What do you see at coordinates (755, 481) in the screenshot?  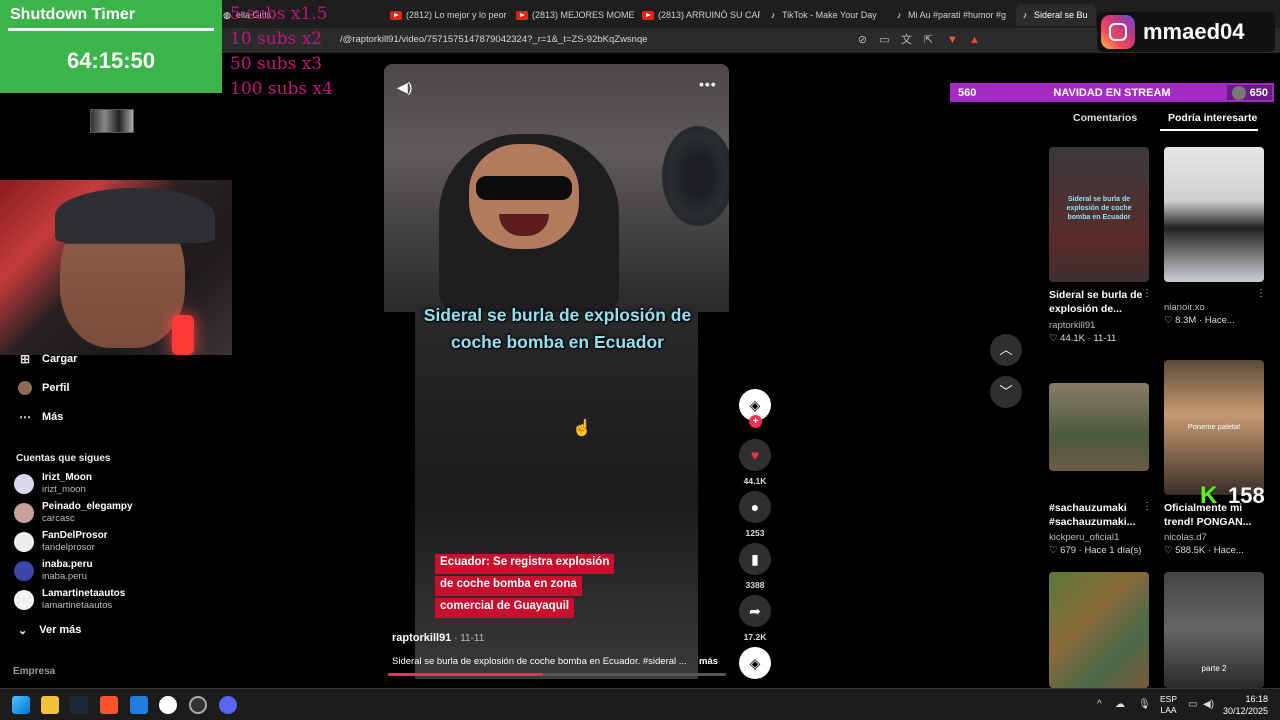 I see `like-count: 44.1K` at bounding box center [755, 481].